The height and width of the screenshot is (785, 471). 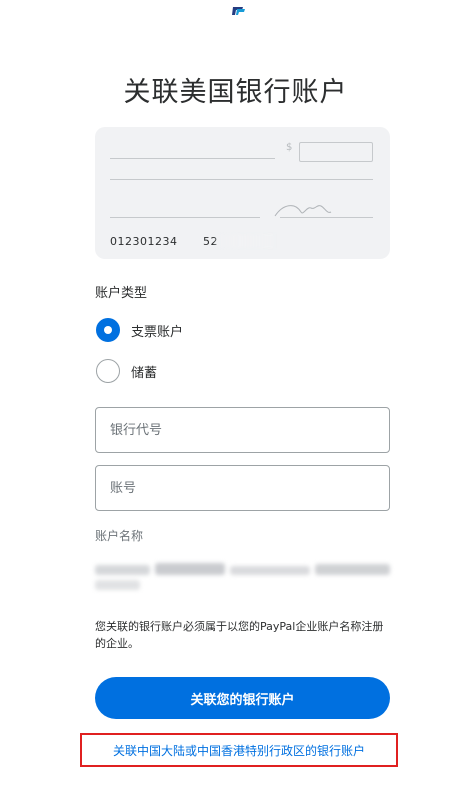 What do you see at coordinates (242, 698) in the screenshot?
I see `link-bank-account-button: 关联您的银行账户` at bounding box center [242, 698].